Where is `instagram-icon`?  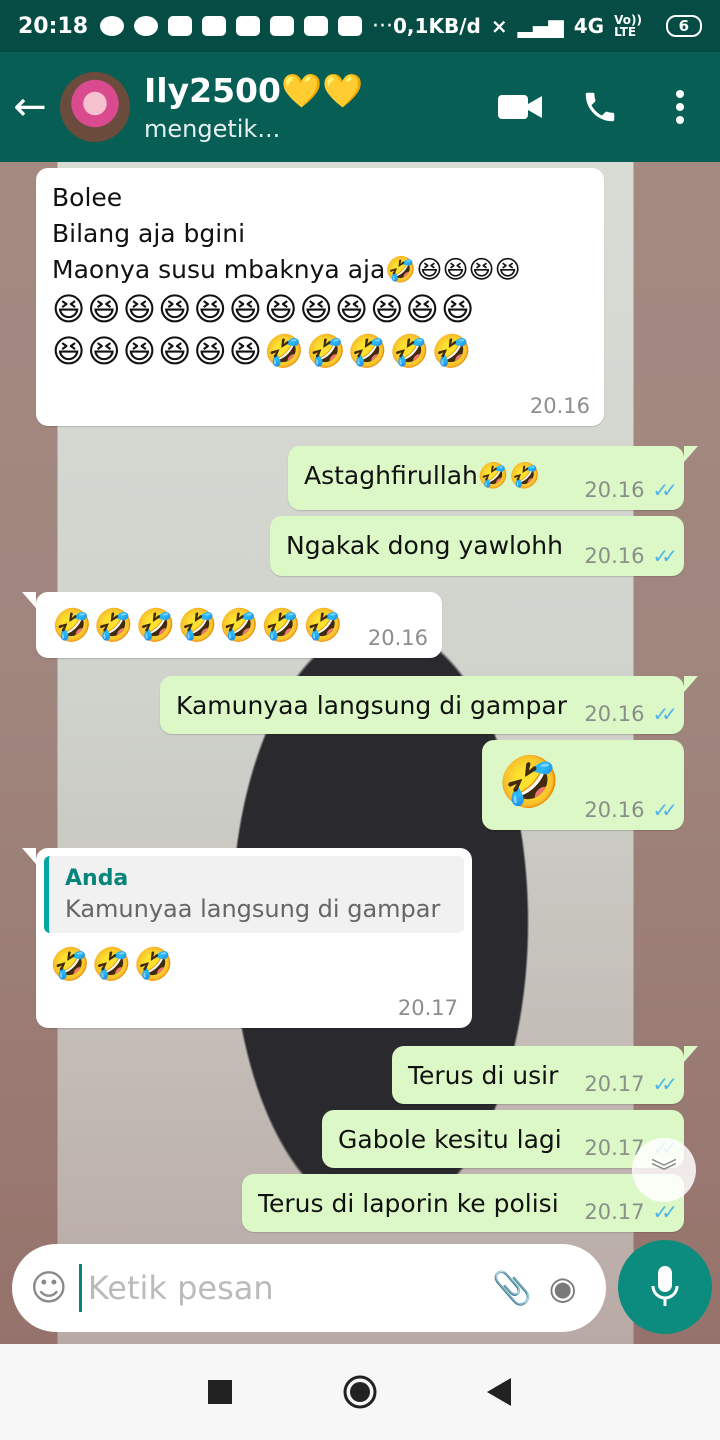 instagram-icon is located at coordinates (112, 26).